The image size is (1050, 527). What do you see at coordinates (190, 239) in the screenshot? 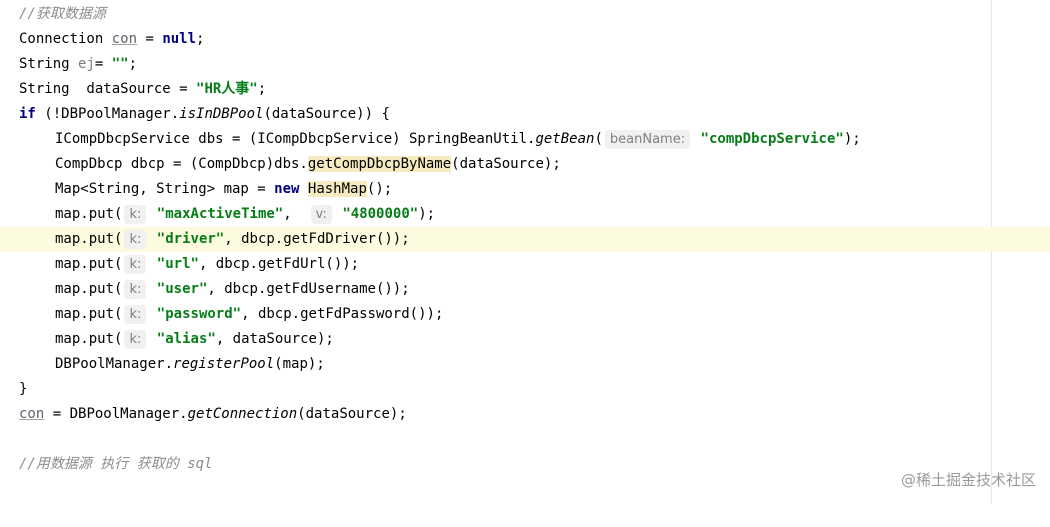
I see `token-string: "driver"` at bounding box center [190, 239].